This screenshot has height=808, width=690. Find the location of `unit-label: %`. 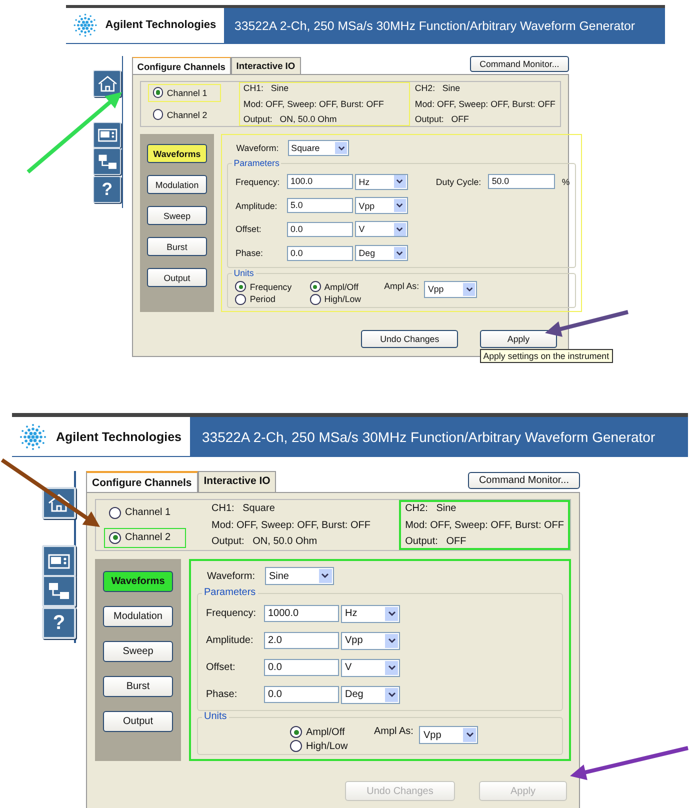

unit-label: % is located at coordinates (566, 181).